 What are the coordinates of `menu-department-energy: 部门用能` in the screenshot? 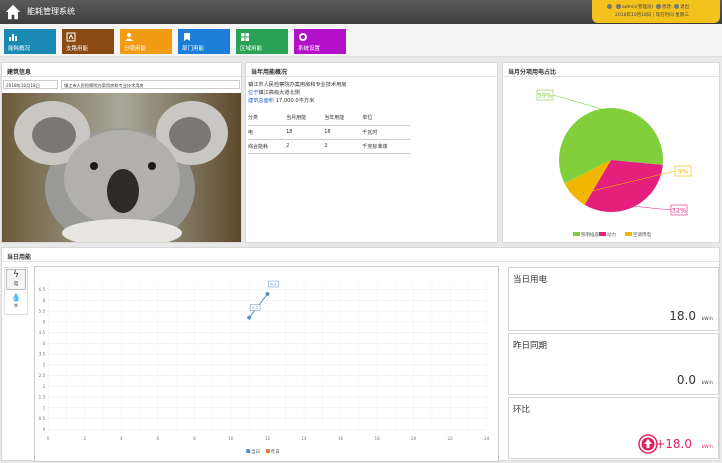 It's located at (204, 41).